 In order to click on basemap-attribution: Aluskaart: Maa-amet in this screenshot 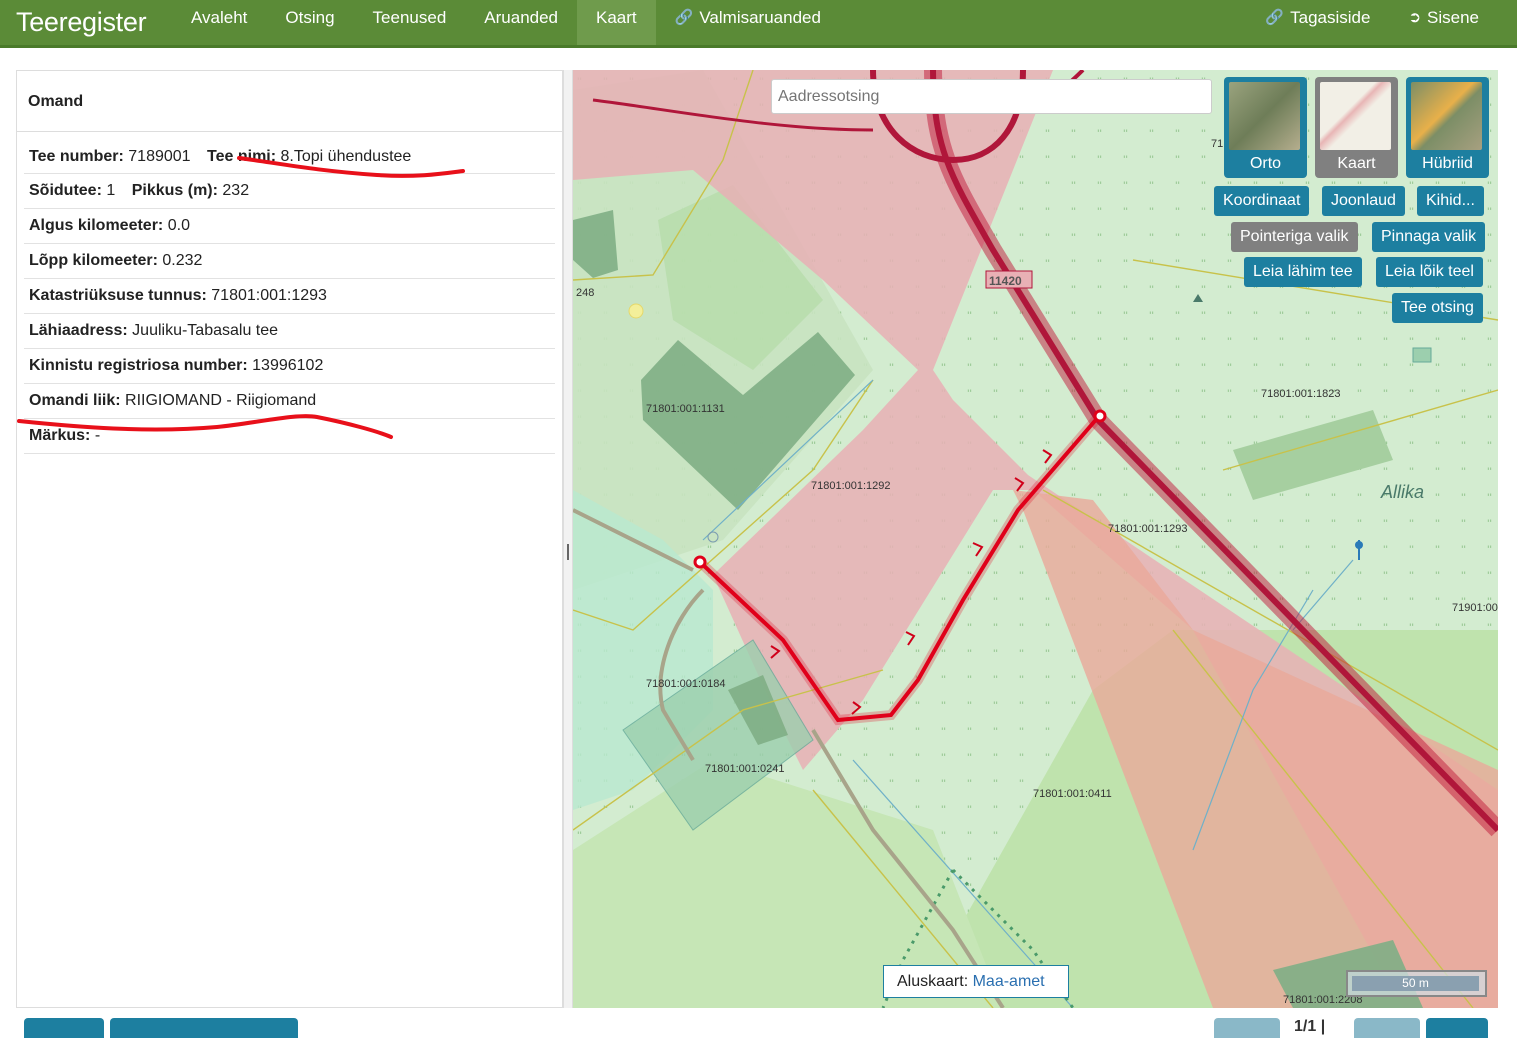, I will do `click(976, 981)`.